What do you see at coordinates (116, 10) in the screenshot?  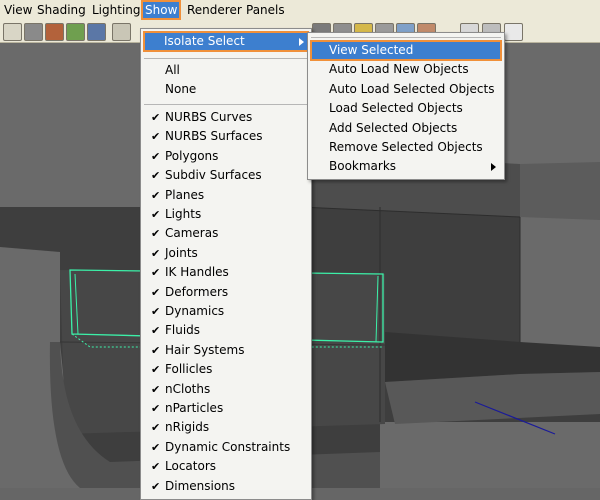 I see `menu-lighting: Lighting` at bounding box center [116, 10].